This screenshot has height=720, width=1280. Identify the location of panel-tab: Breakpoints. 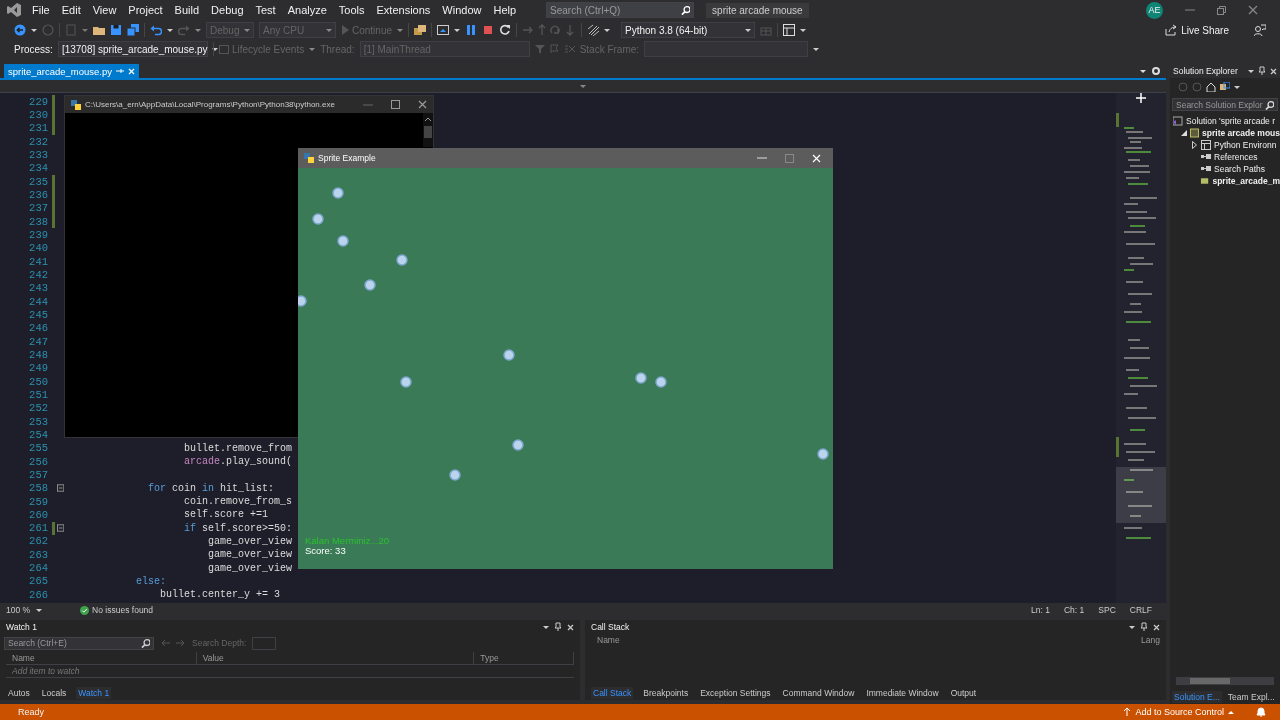
(666, 692).